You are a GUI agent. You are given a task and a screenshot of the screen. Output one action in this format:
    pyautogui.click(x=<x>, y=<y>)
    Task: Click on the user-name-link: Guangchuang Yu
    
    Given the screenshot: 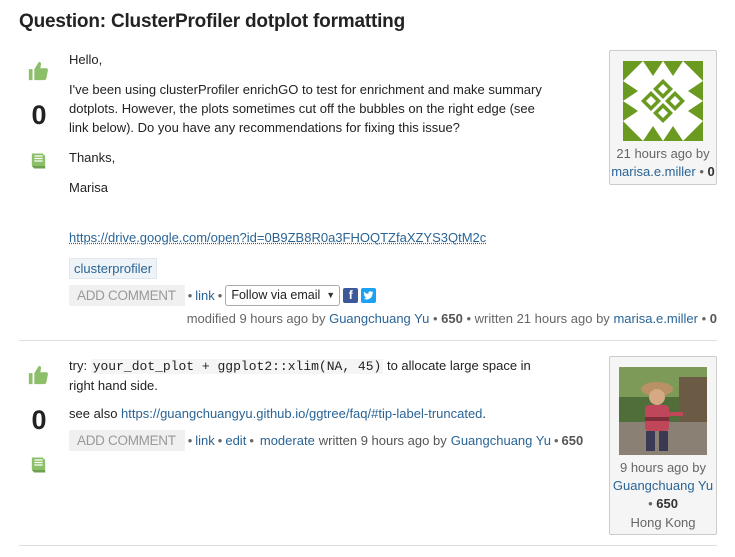 What is the action you would take?
    pyautogui.click(x=663, y=485)
    